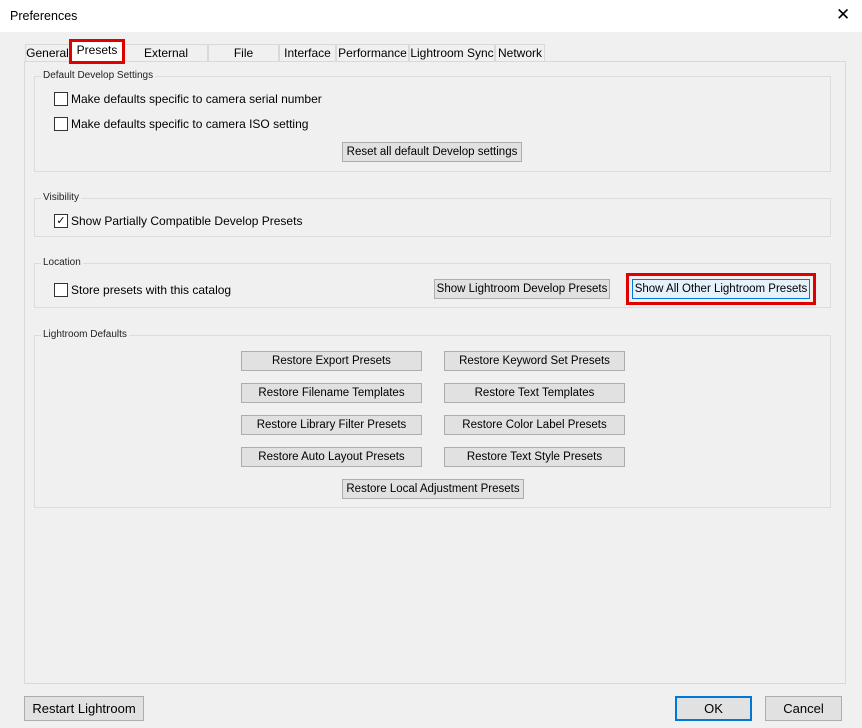  What do you see at coordinates (61, 221) in the screenshot?
I see `check-icon: ✓` at bounding box center [61, 221].